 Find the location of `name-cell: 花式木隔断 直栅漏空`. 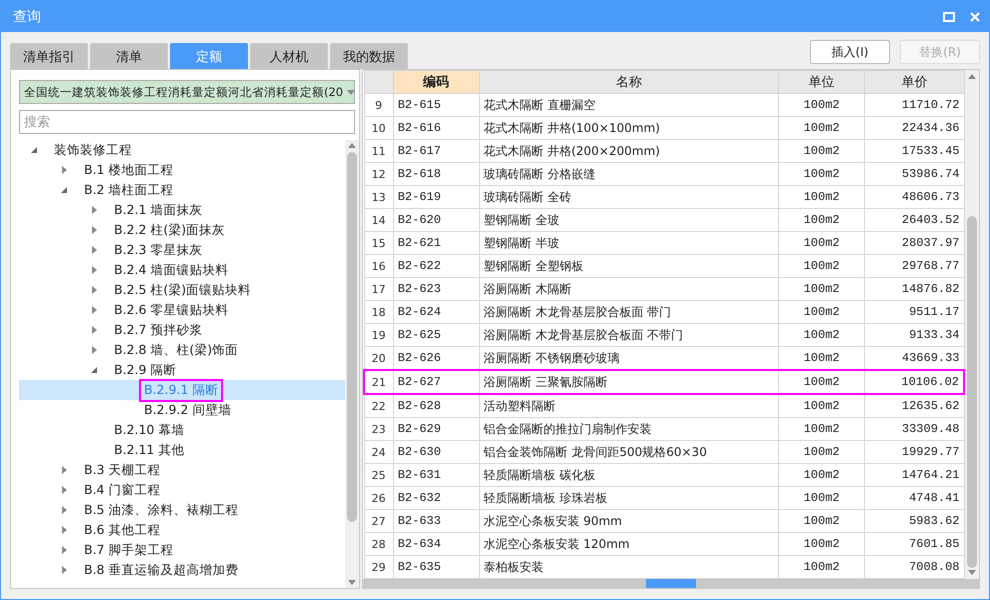

name-cell: 花式木隔断 直栅漏空 is located at coordinates (629, 105).